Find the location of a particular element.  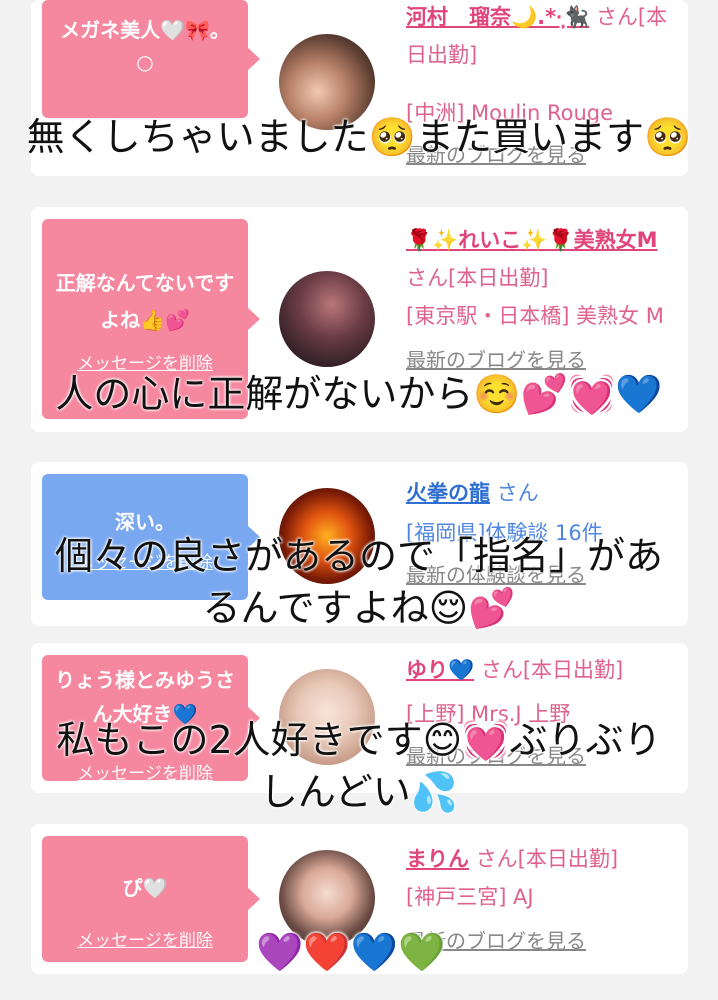

message-text: 深い。 is located at coordinates (145, 522).